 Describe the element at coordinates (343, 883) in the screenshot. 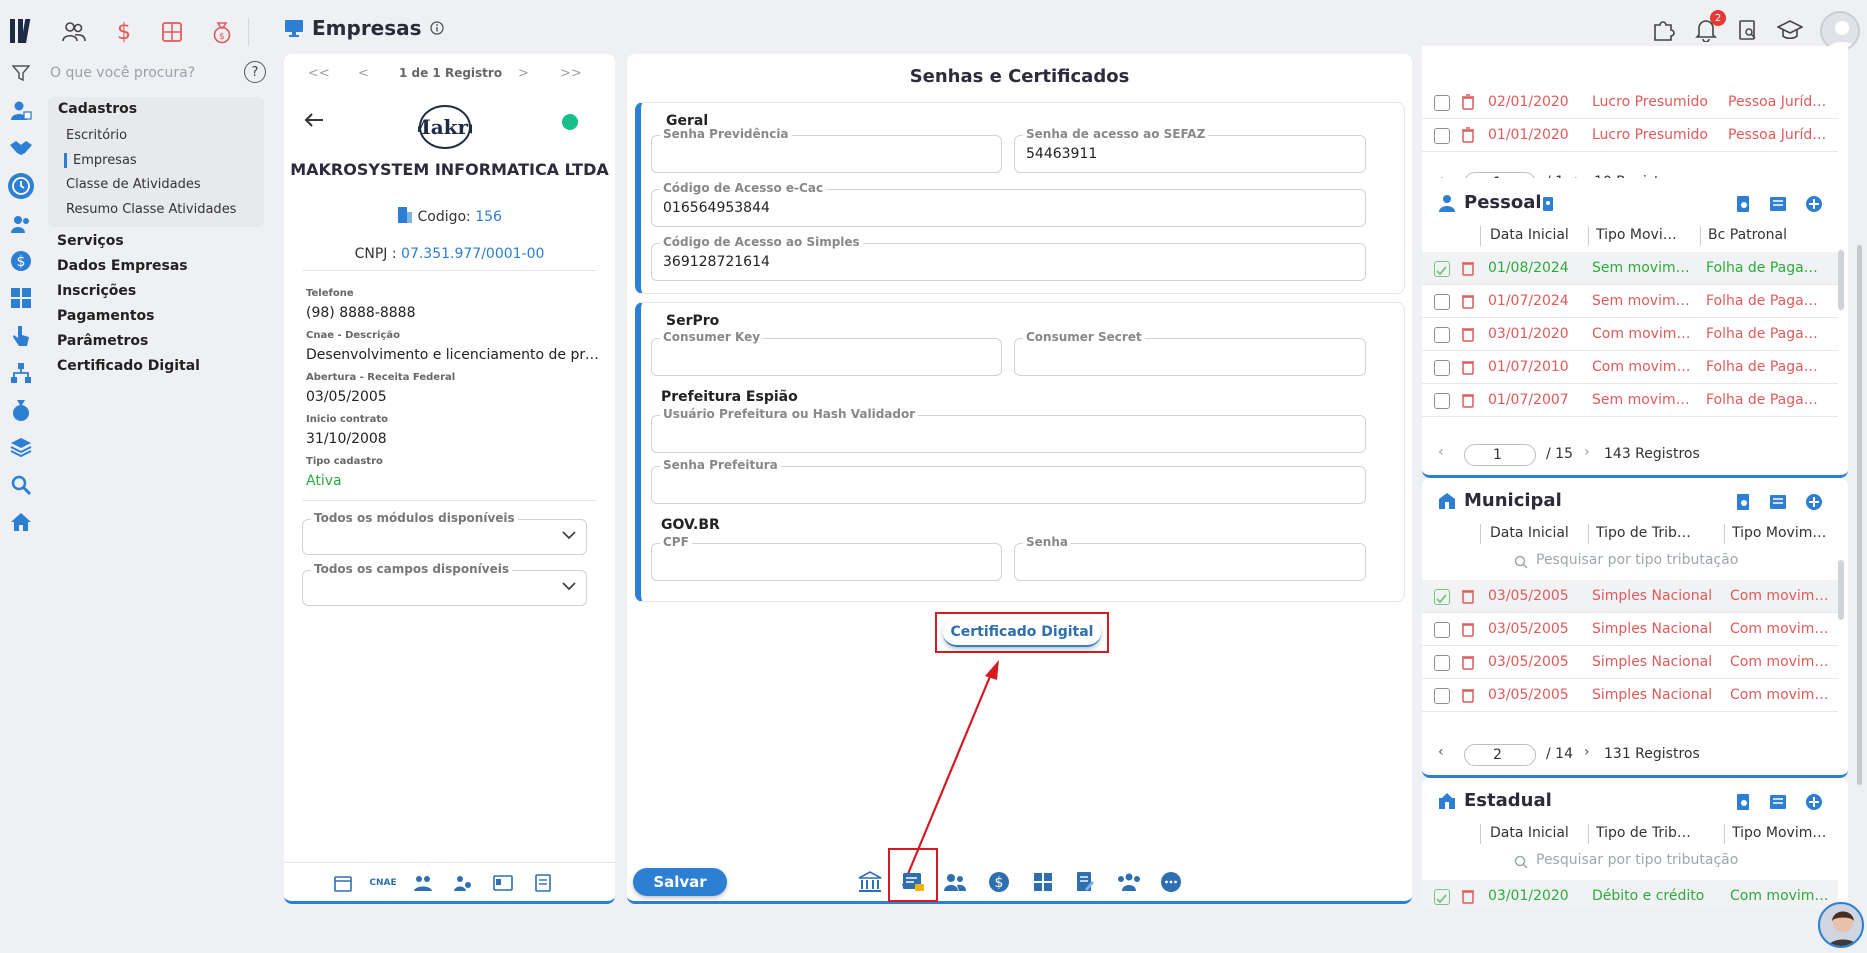

I see `calendar-icon` at that location.